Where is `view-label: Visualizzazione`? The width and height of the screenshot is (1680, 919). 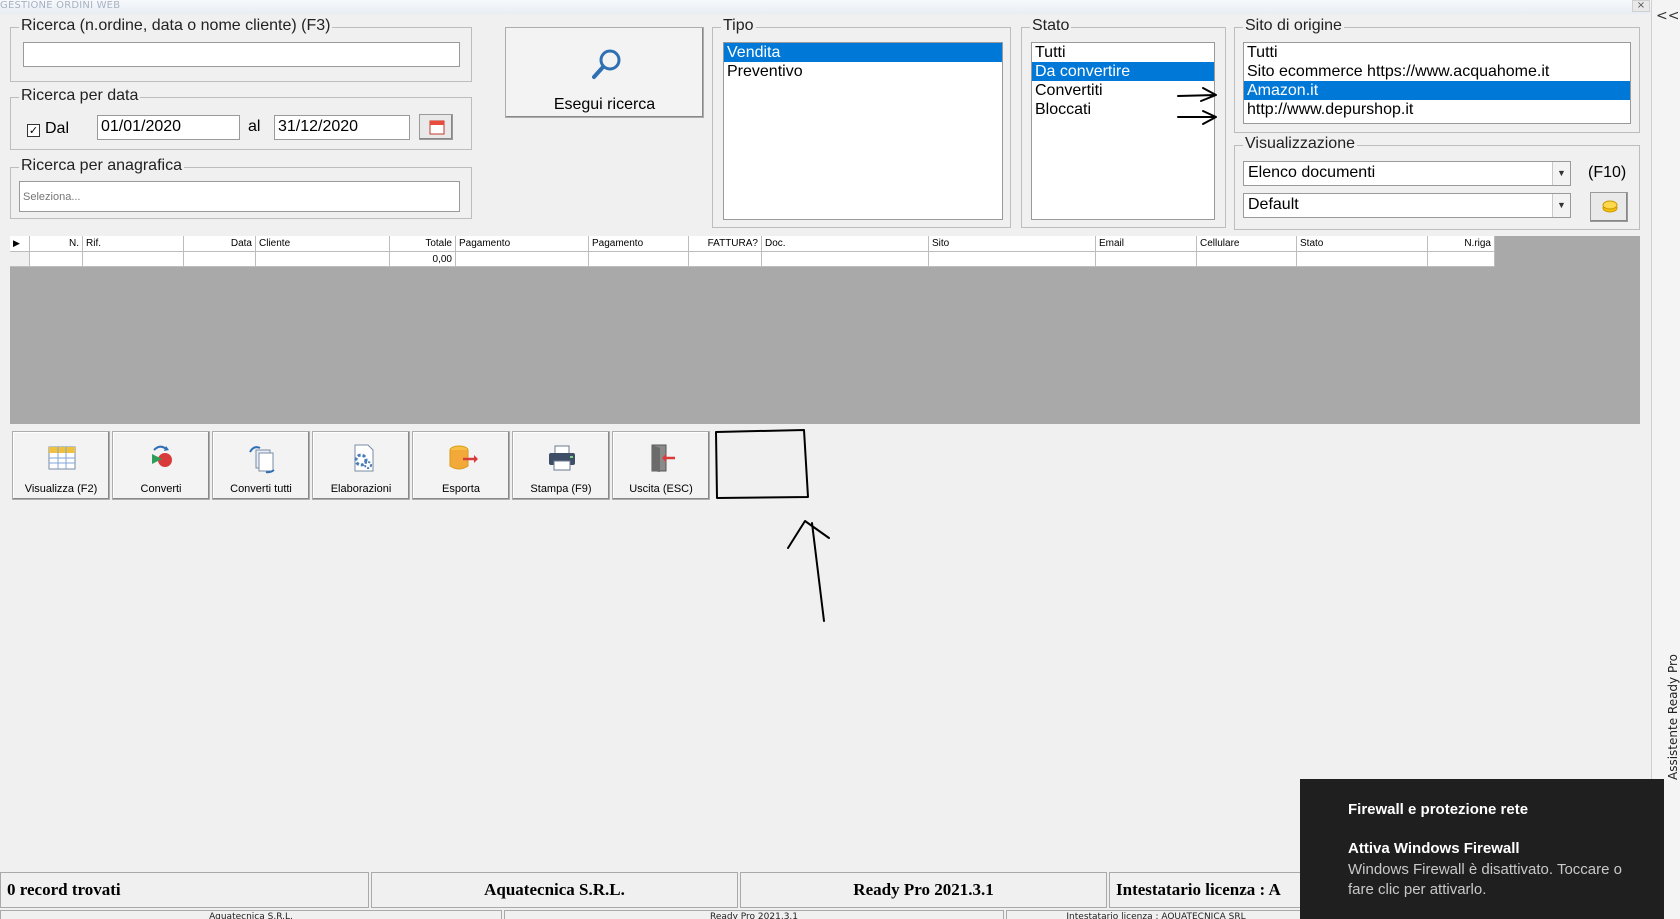 view-label: Visualizzazione is located at coordinates (1300, 144).